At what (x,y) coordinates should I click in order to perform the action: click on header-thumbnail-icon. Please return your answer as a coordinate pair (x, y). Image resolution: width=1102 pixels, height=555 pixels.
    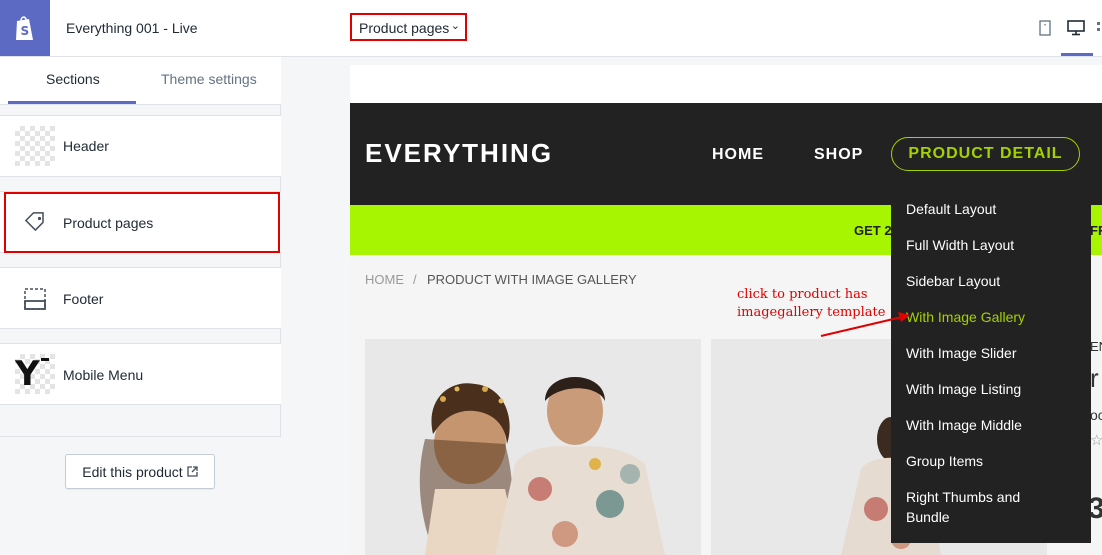
    Looking at the image, I should click on (35, 146).